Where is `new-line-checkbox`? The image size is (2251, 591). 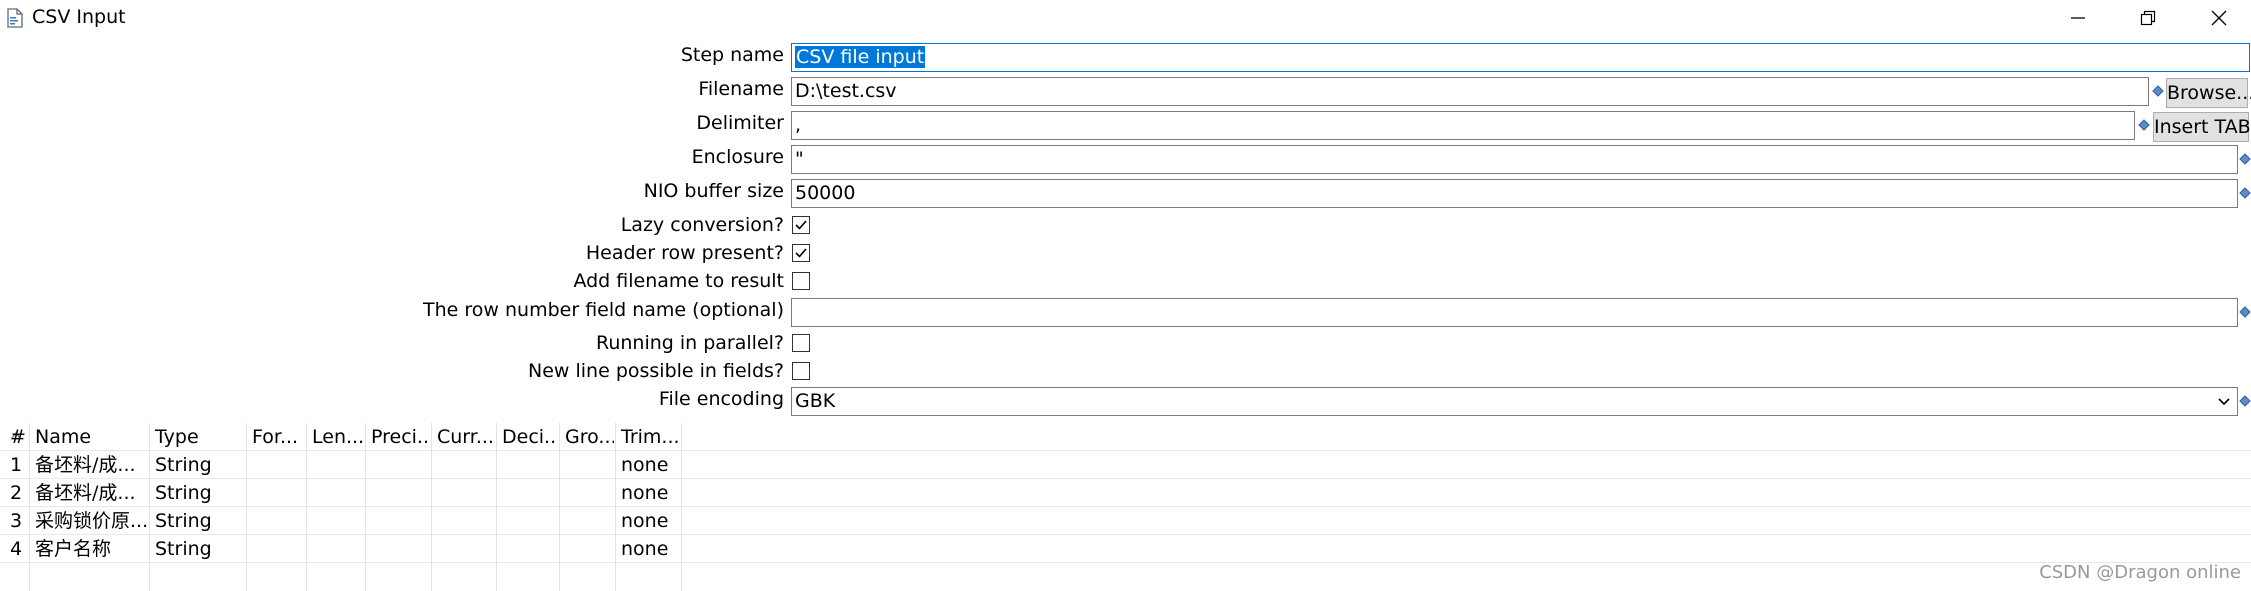 new-line-checkbox is located at coordinates (801, 371).